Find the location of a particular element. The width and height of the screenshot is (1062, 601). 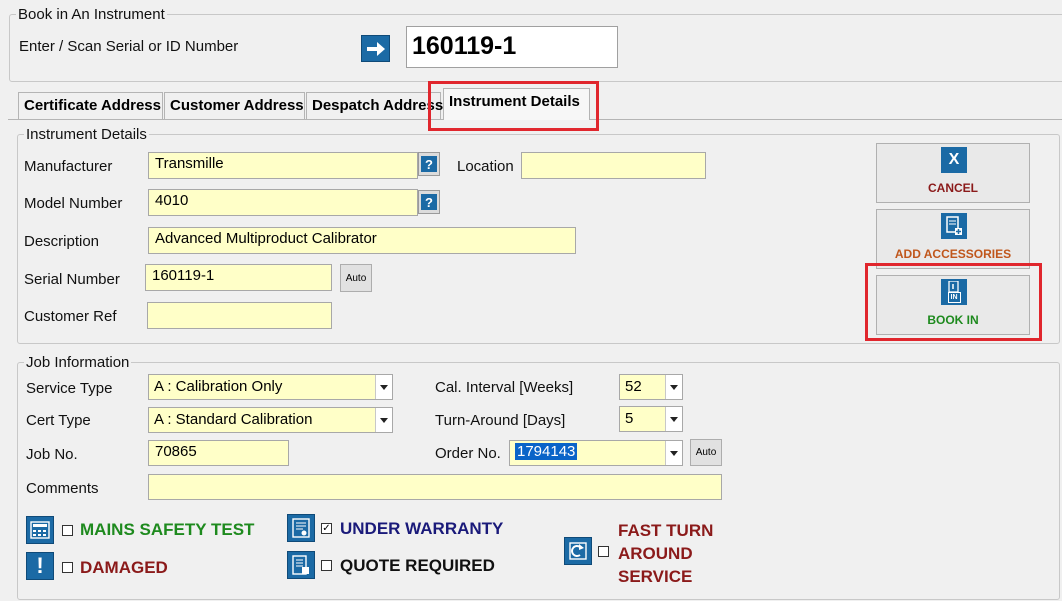

location-field is located at coordinates (613, 165).